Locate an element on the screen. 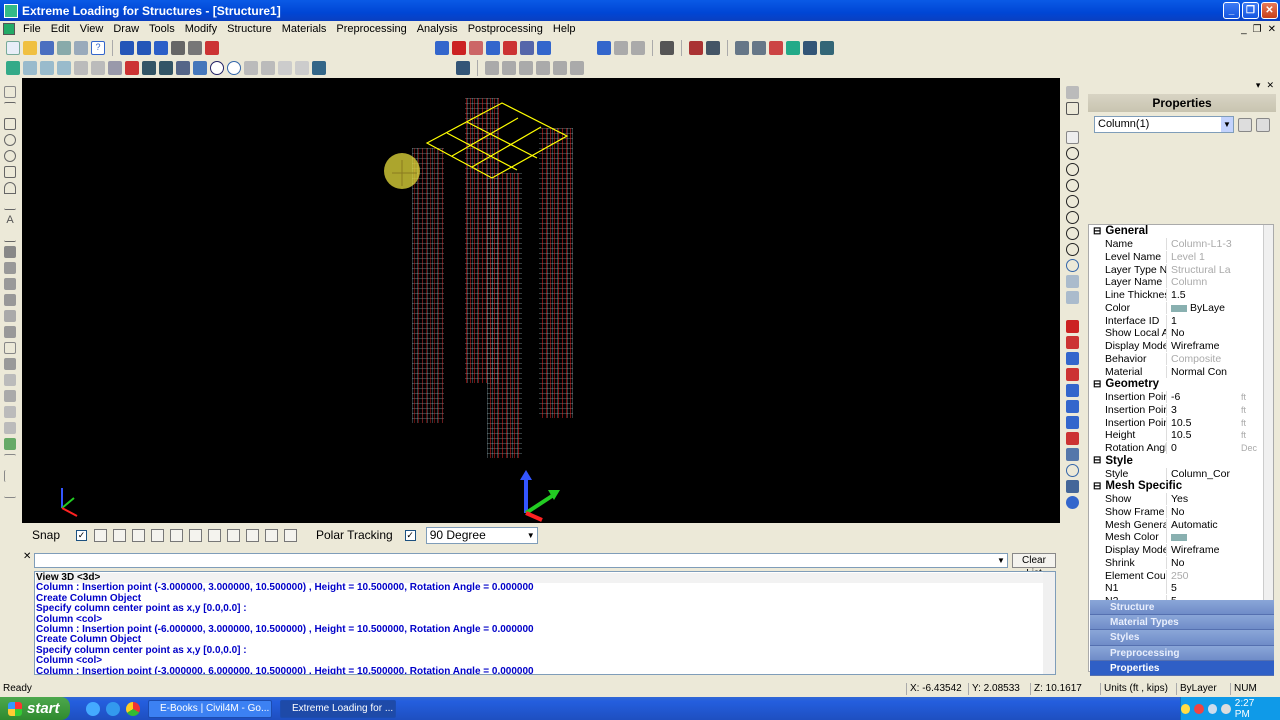 The image size is (1280, 720). ie-icon is located at coordinates (93, 708).